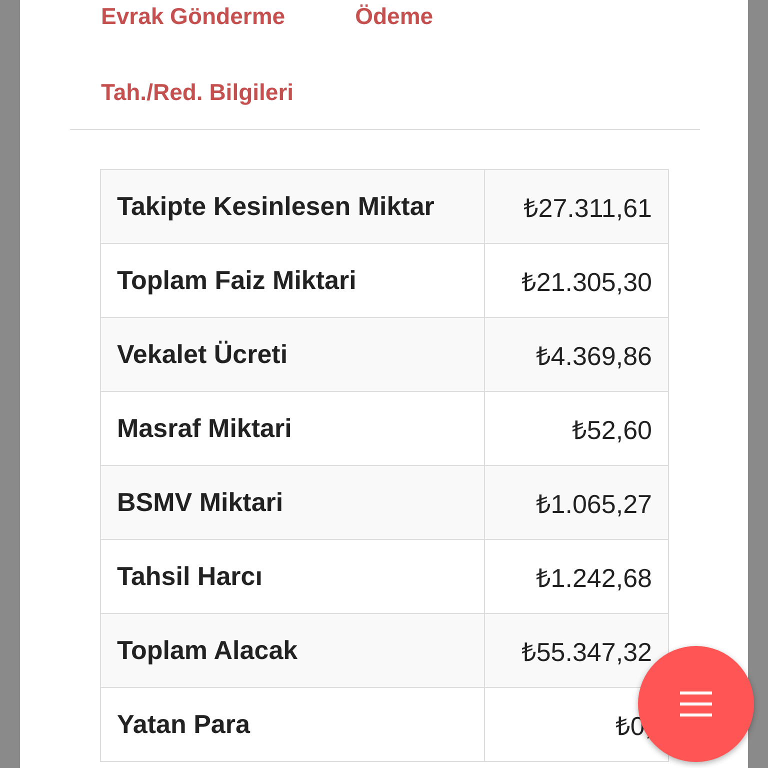 This screenshot has height=768, width=768. What do you see at coordinates (576, 651) in the screenshot?
I see `table-cell: ₺55.347,32` at bounding box center [576, 651].